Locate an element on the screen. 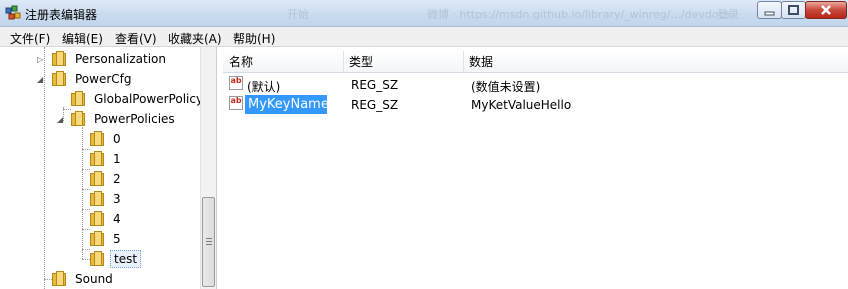 This screenshot has width=848, height=289. maximize-button is located at coordinates (793, 10).